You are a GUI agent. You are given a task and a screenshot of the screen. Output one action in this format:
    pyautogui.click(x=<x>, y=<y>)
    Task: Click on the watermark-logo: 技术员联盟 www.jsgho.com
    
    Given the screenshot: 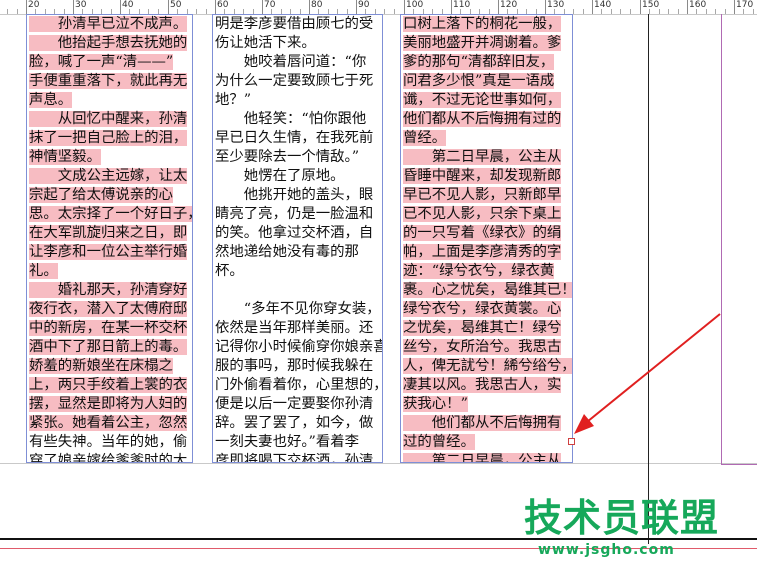 What is the action you would take?
    pyautogui.click(x=624, y=531)
    